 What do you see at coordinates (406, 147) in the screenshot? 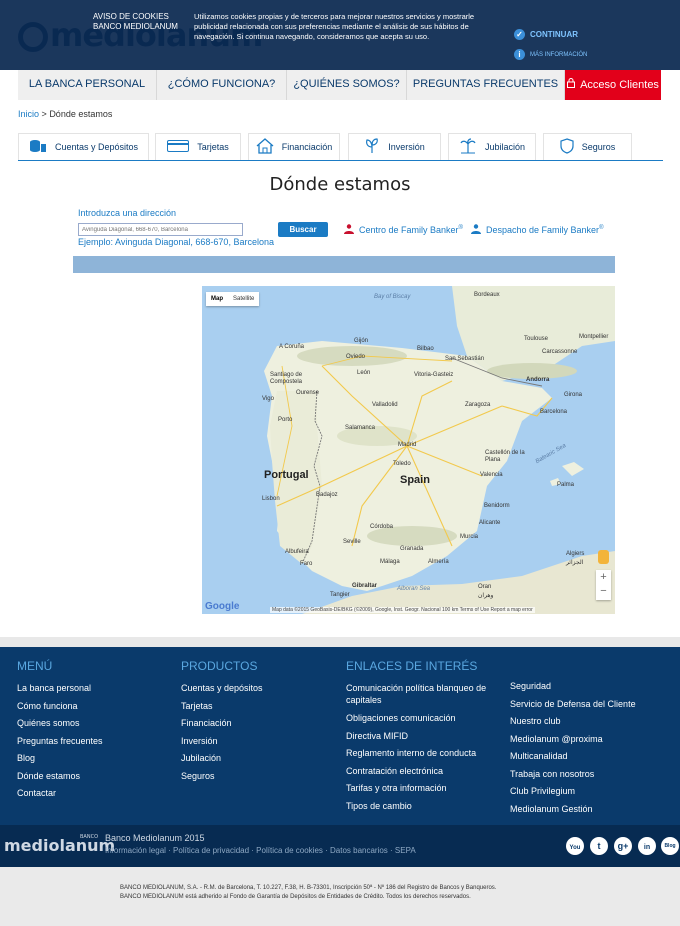
I see `tab-inversion-label: Inversión` at bounding box center [406, 147].